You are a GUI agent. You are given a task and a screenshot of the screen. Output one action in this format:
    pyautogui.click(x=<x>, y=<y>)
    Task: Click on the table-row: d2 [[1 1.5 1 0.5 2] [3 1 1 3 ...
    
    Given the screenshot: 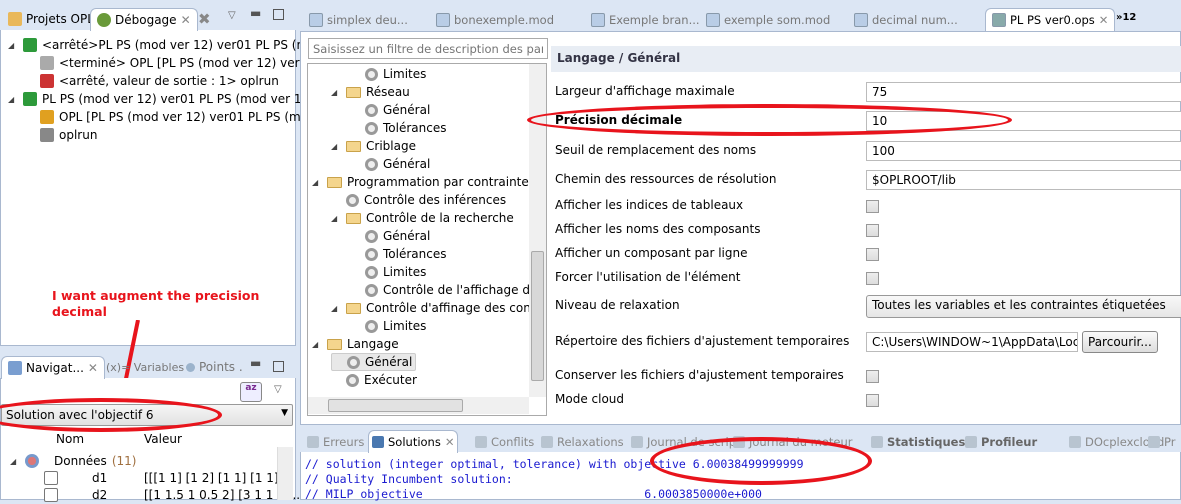 What is the action you would take?
    pyautogui.click(x=172, y=495)
    